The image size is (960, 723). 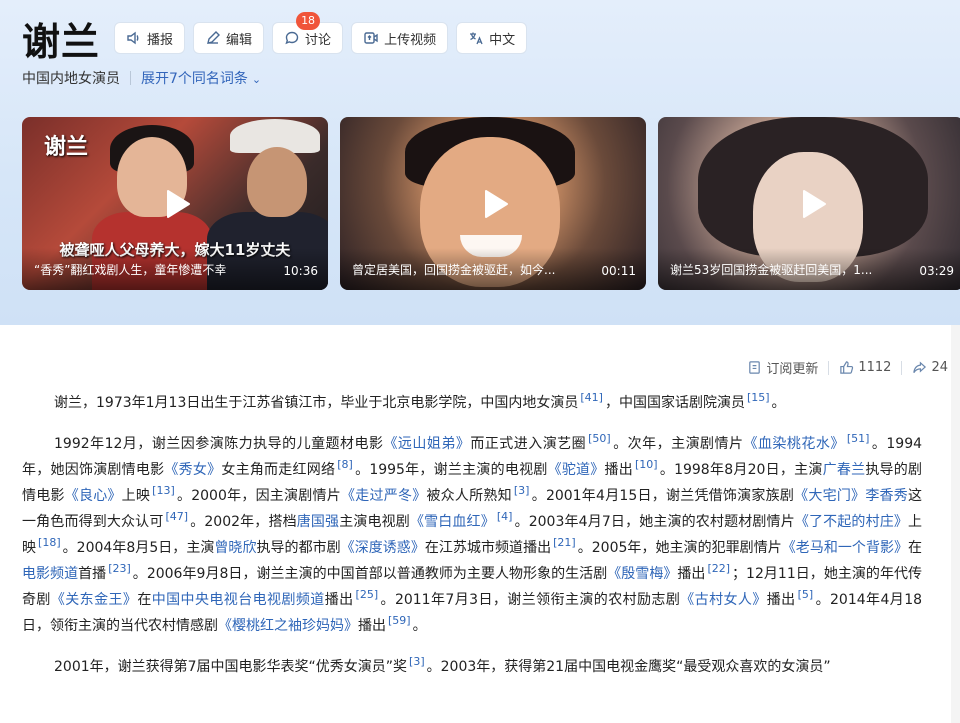 I want to click on video-caption-bar: “香秀”翻红戏剧人生，童年惨遭不幸 10:36, so click(x=175, y=269).